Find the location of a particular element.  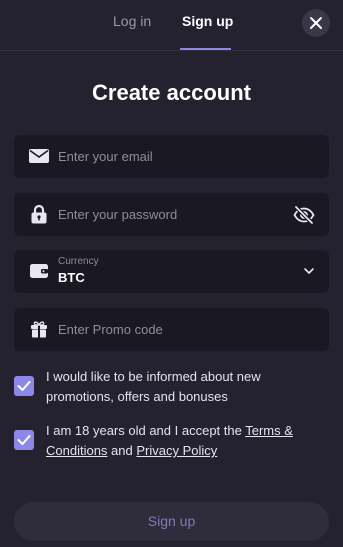

marketing-checkbox is located at coordinates (24, 386).